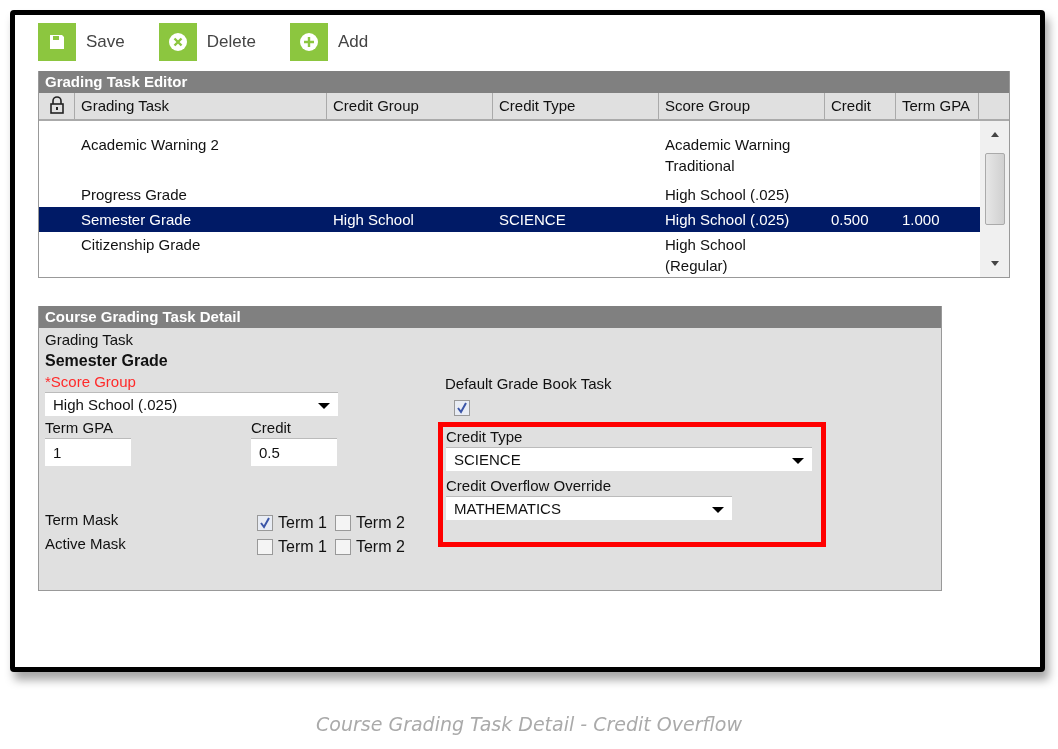 This screenshot has width=1058, height=749. Describe the element at coordinates (201, 106) in the screenshot. I see `column-header: Grading Task` at that location.